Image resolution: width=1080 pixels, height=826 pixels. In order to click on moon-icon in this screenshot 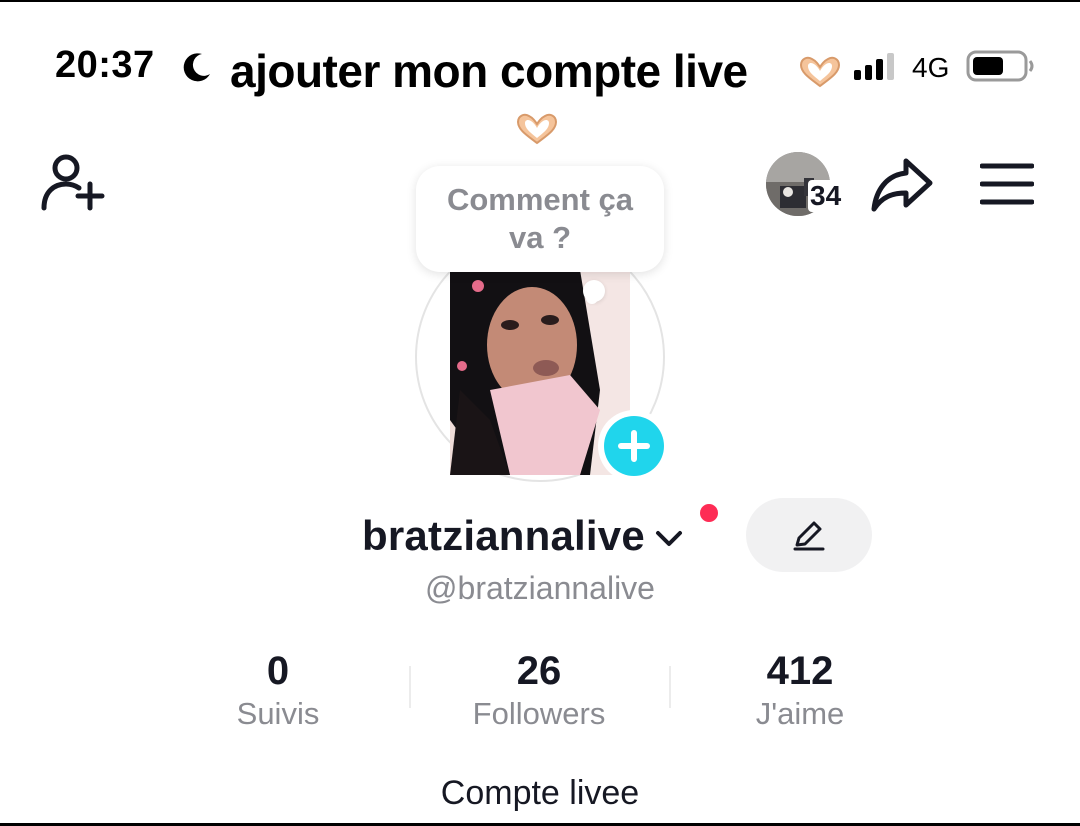, I will do `click(196, 67)`.